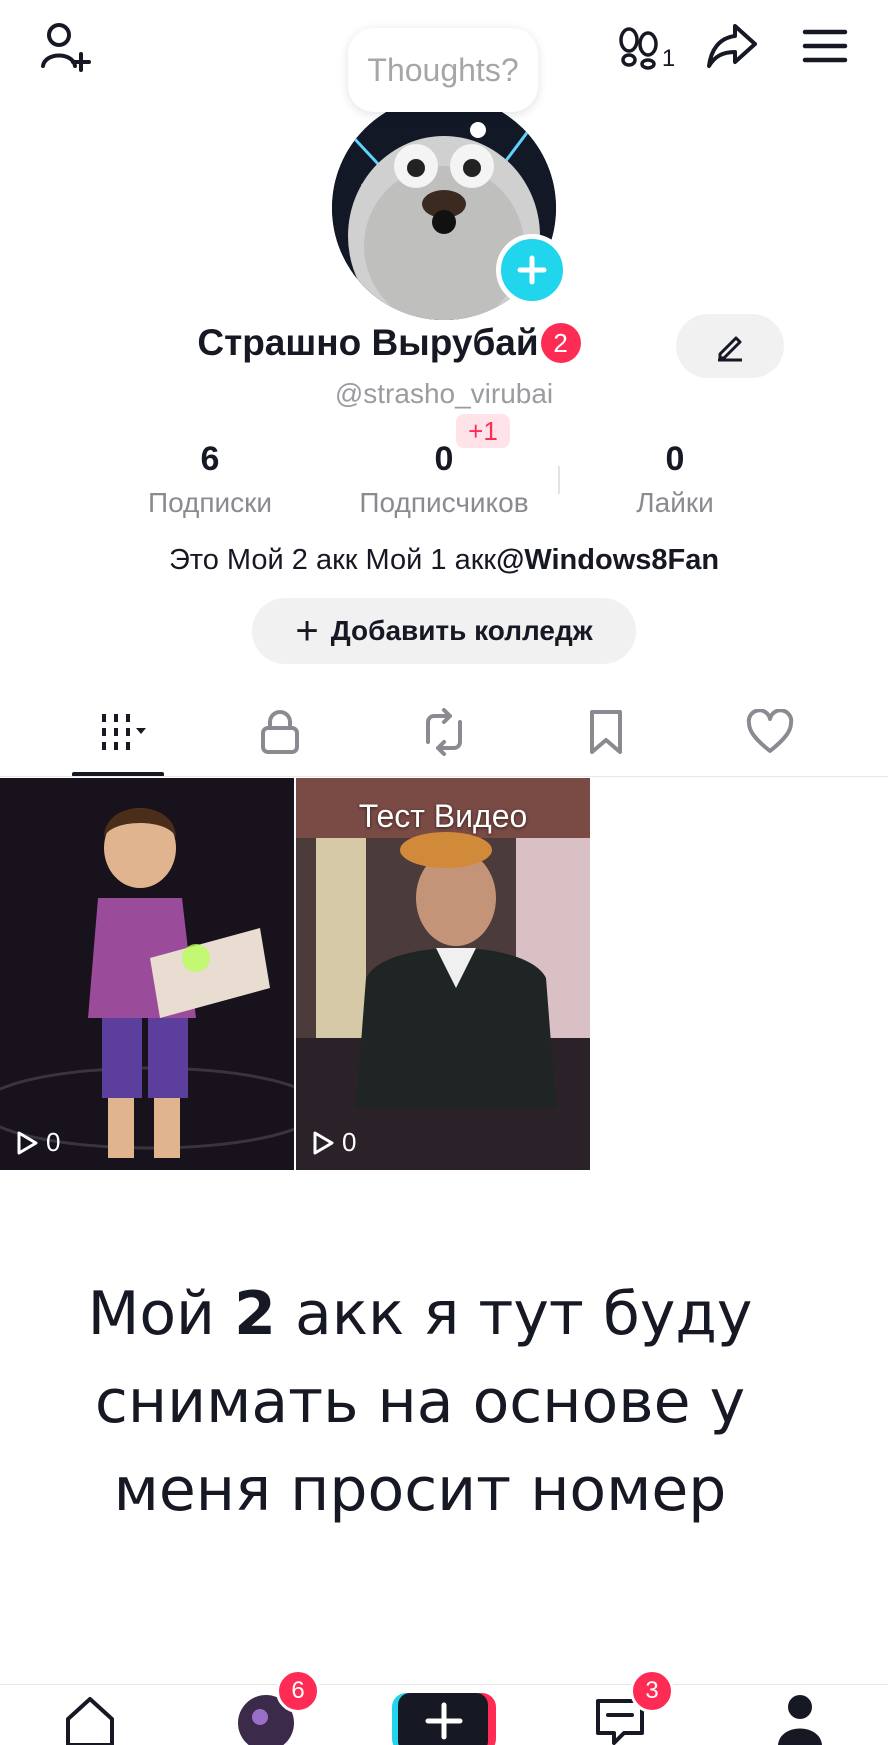 This screenshot has height=1745, width=888. Describe the element at coordinates (444, 459) in the screenshot. I see `followers-count: 0` at that location.